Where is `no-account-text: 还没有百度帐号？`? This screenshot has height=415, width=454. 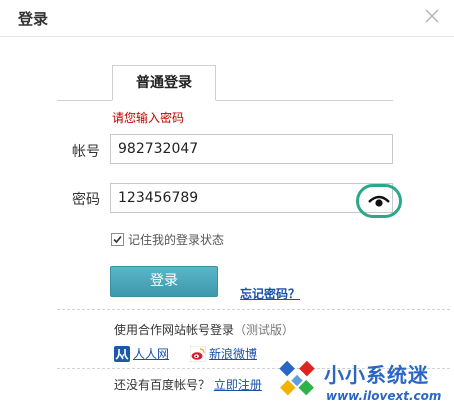
no-account-text: 还没有百度帐号？ is located at coordinates (162, 385).